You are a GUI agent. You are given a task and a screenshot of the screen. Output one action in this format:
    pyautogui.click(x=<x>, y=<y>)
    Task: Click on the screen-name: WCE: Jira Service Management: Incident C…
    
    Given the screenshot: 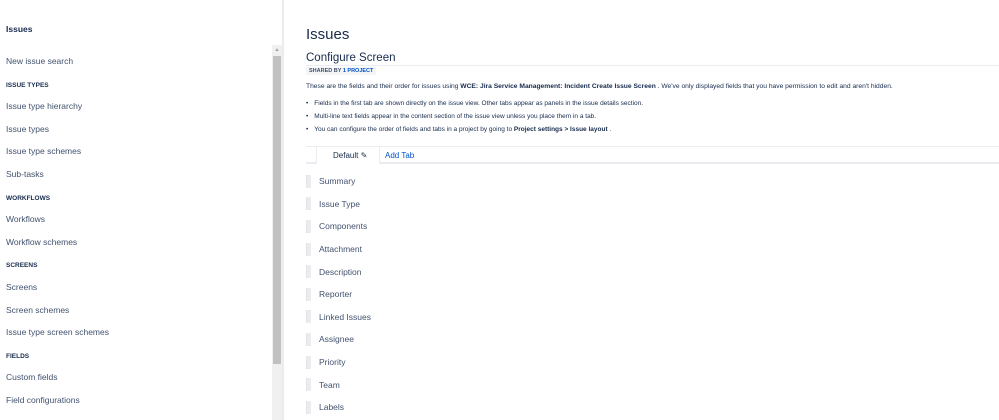 What is the action you would take?
    pyautogui.click(x=558, y=86)
    